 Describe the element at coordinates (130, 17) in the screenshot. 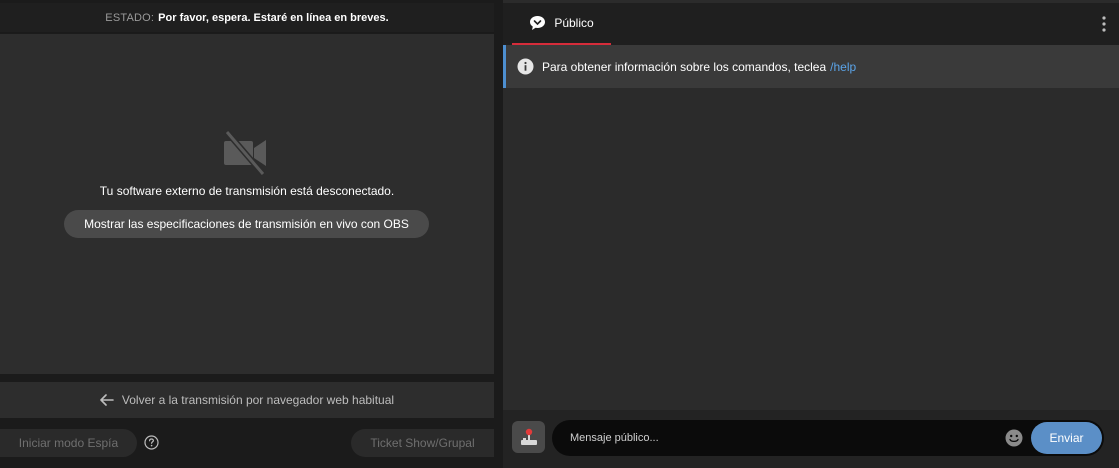

I see `status-label: ESTADO:` at that location.